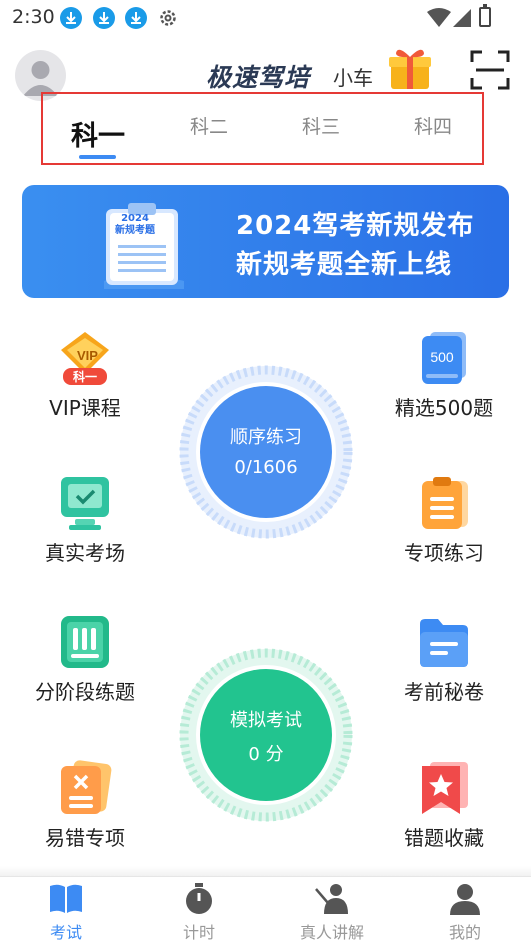 This screenshot has height=944, width=531. Describe the element at coordinates (85, 408) in the screenshot. I see `vip-course-label: VIP课程` at that location.